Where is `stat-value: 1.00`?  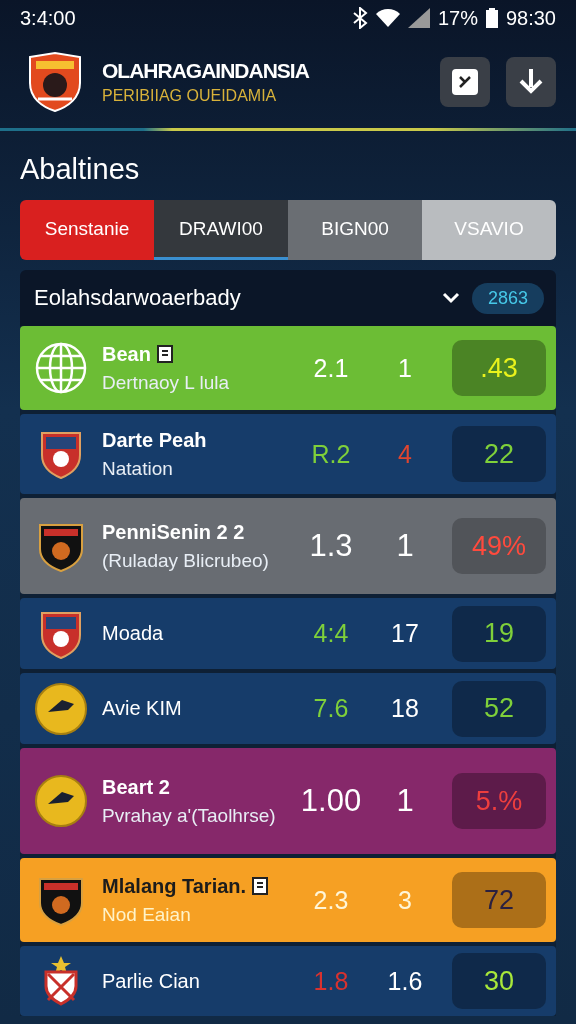
stat-value: 1.00 is located at coordinates (331, 801).